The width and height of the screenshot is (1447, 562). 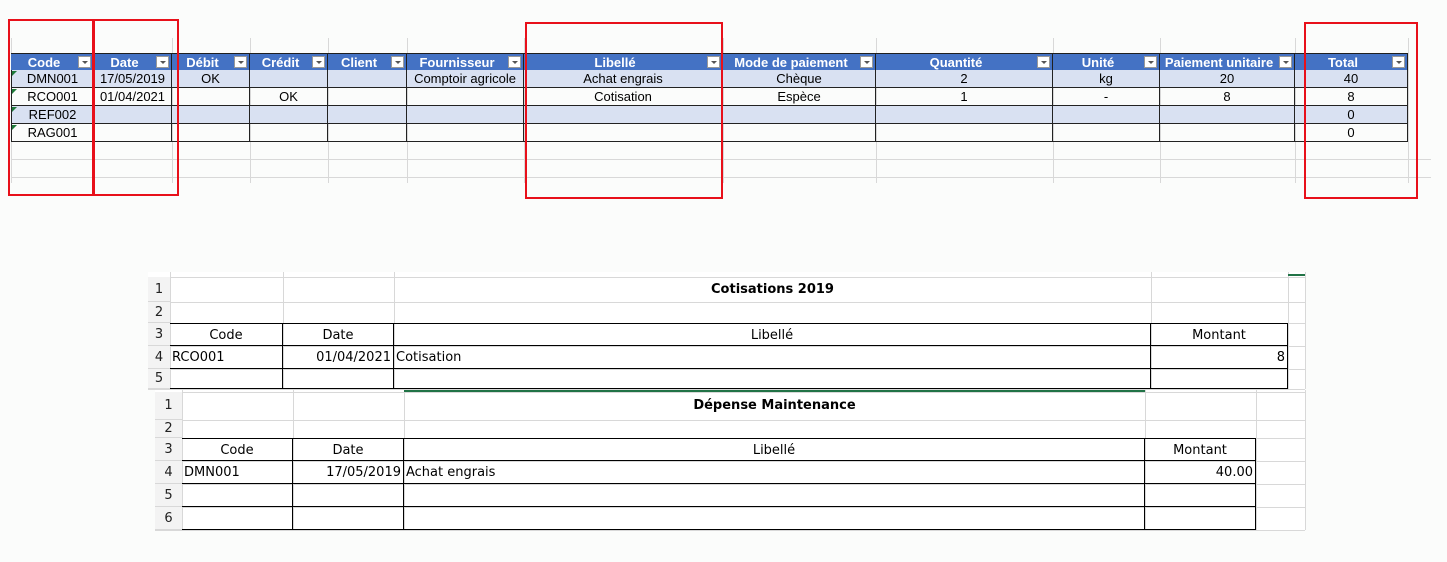 What do you see at coordinates (774, 406) in the screenshot?
I see `sheet-title: Dépense Maintenance` at bounding box center [774, 406].